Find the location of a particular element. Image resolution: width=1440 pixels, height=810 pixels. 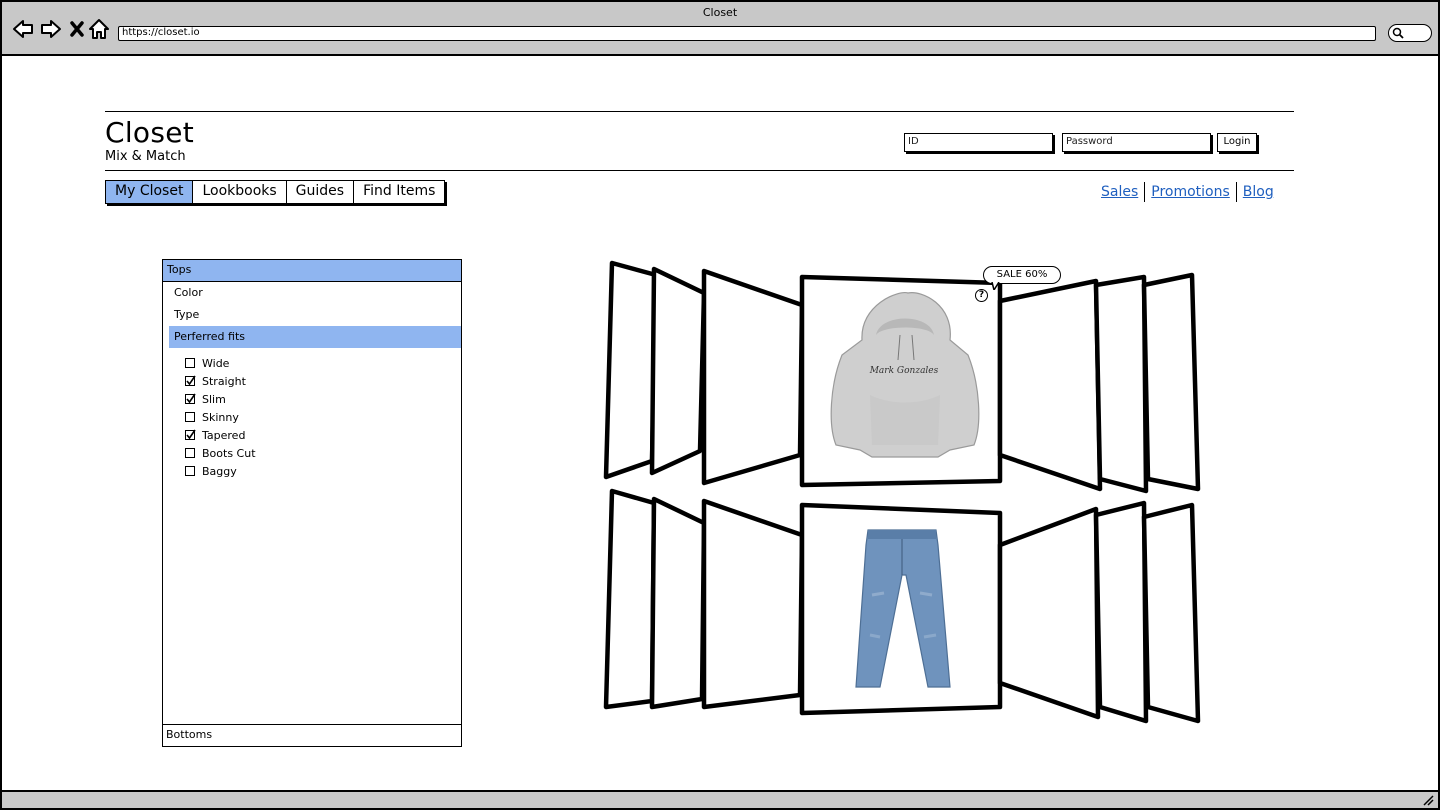

fit-option: Skinny is located at coordinates (312, 417).